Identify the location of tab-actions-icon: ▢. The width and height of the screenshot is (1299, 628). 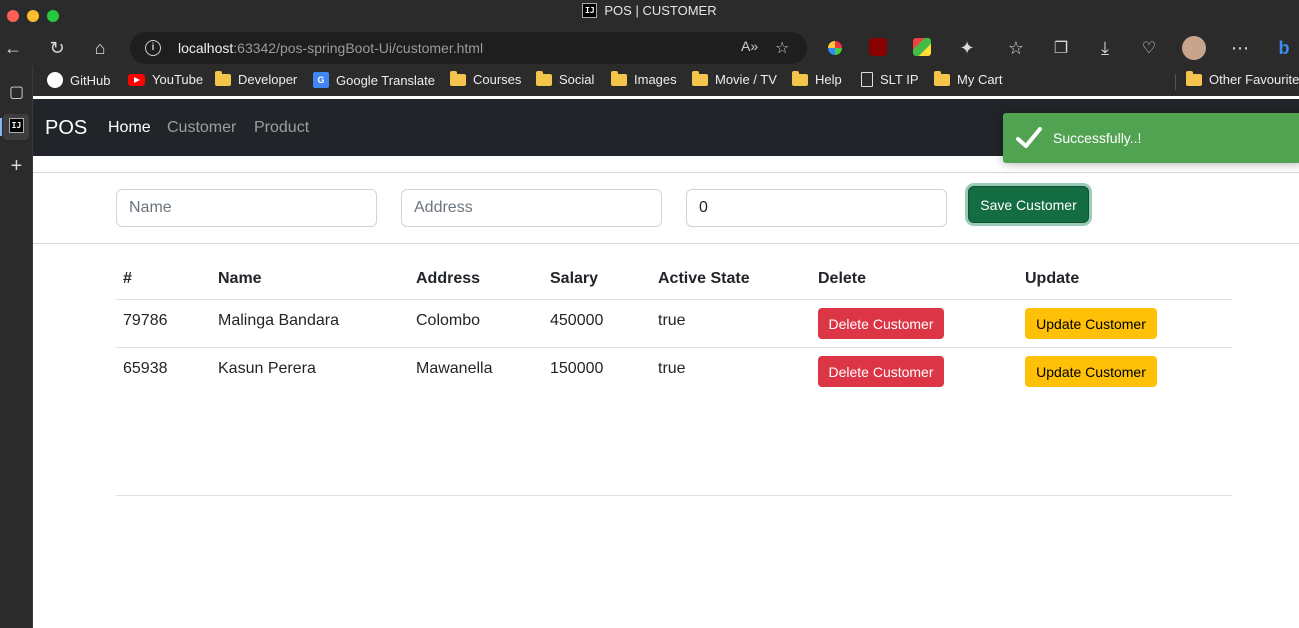
(16, 92).